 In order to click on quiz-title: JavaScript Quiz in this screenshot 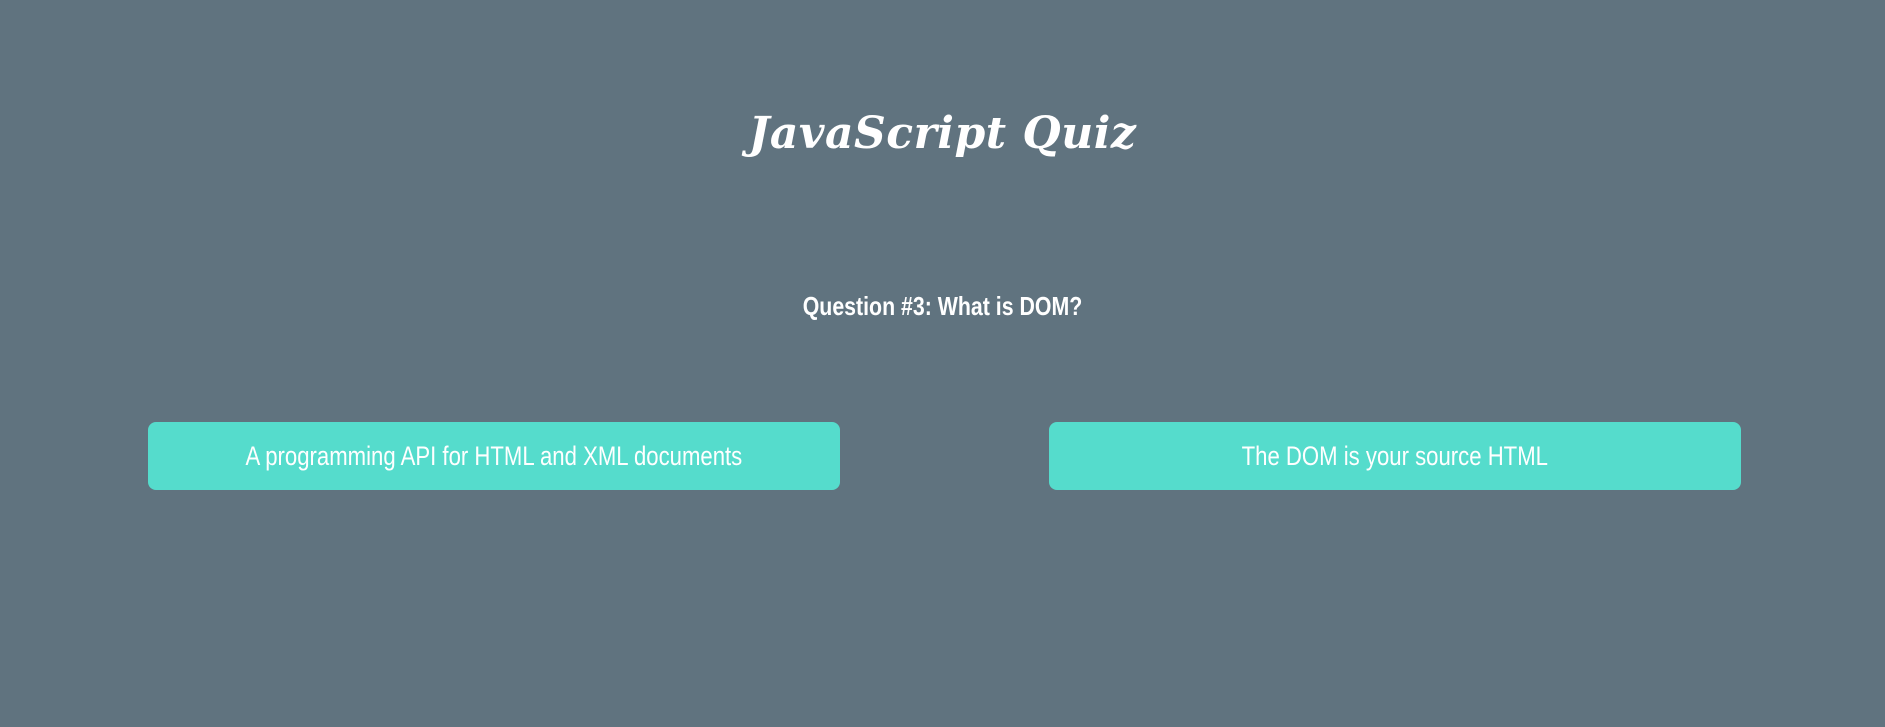, I will do `click(942, 133)`.